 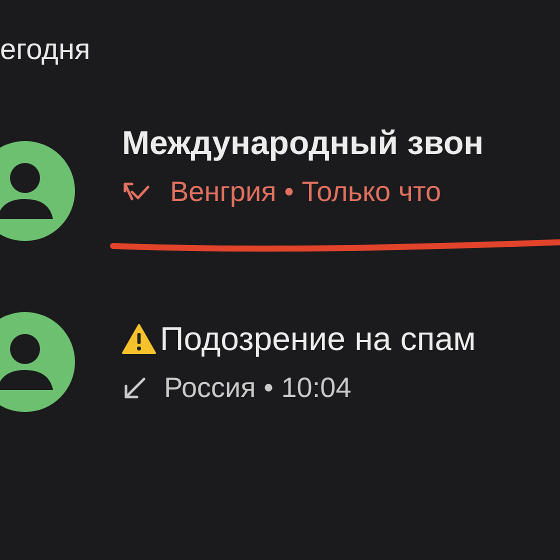 I want to click on caller-name: Международный звон, so click(x=303, y=143).